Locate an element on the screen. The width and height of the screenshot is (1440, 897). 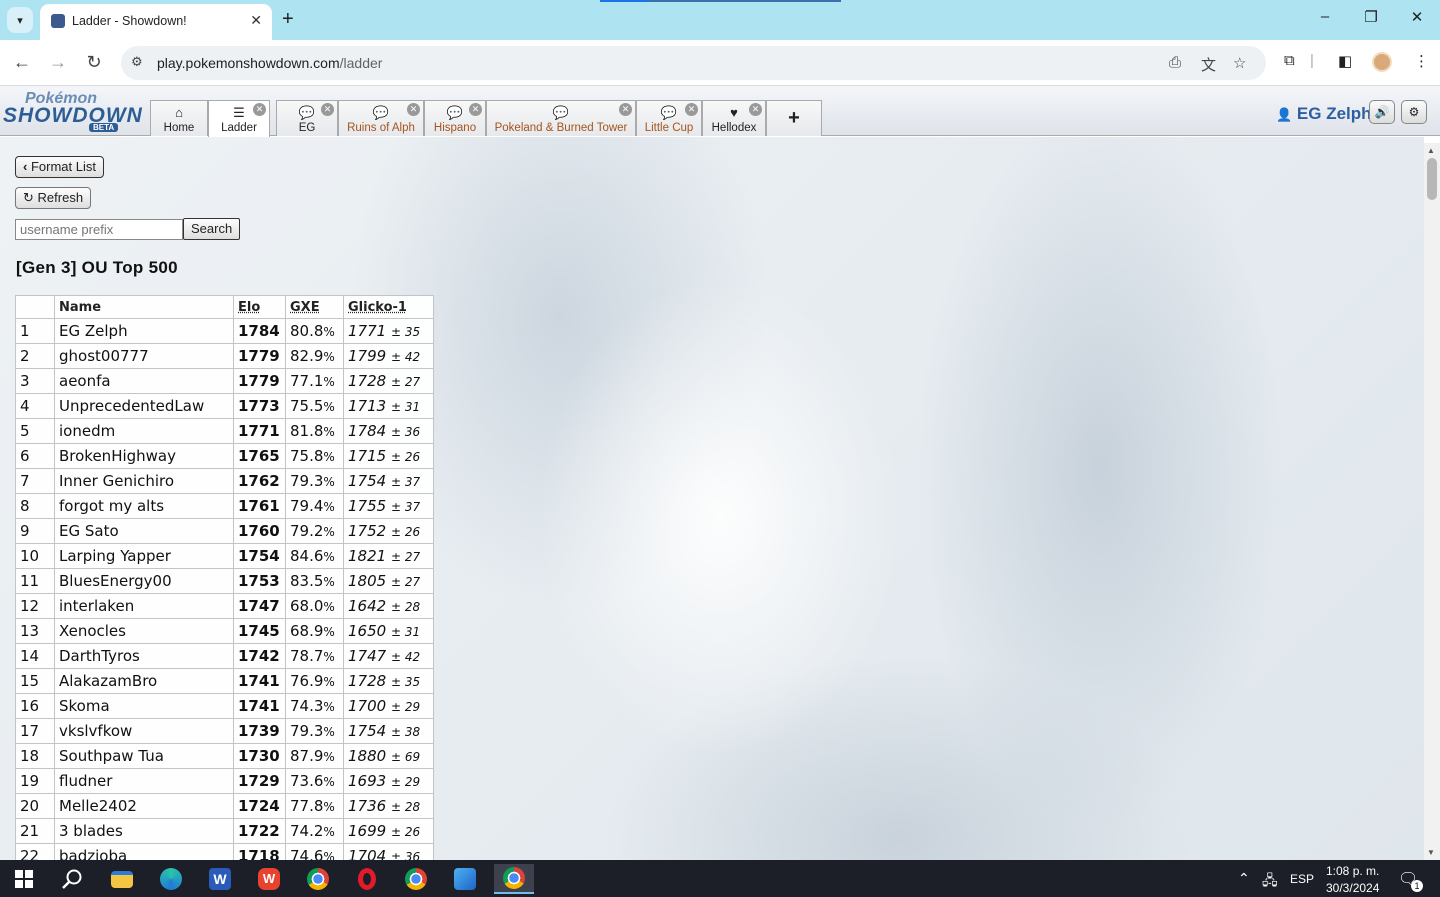
player-name-link: 3 blades is located at coordinates (144, 831).